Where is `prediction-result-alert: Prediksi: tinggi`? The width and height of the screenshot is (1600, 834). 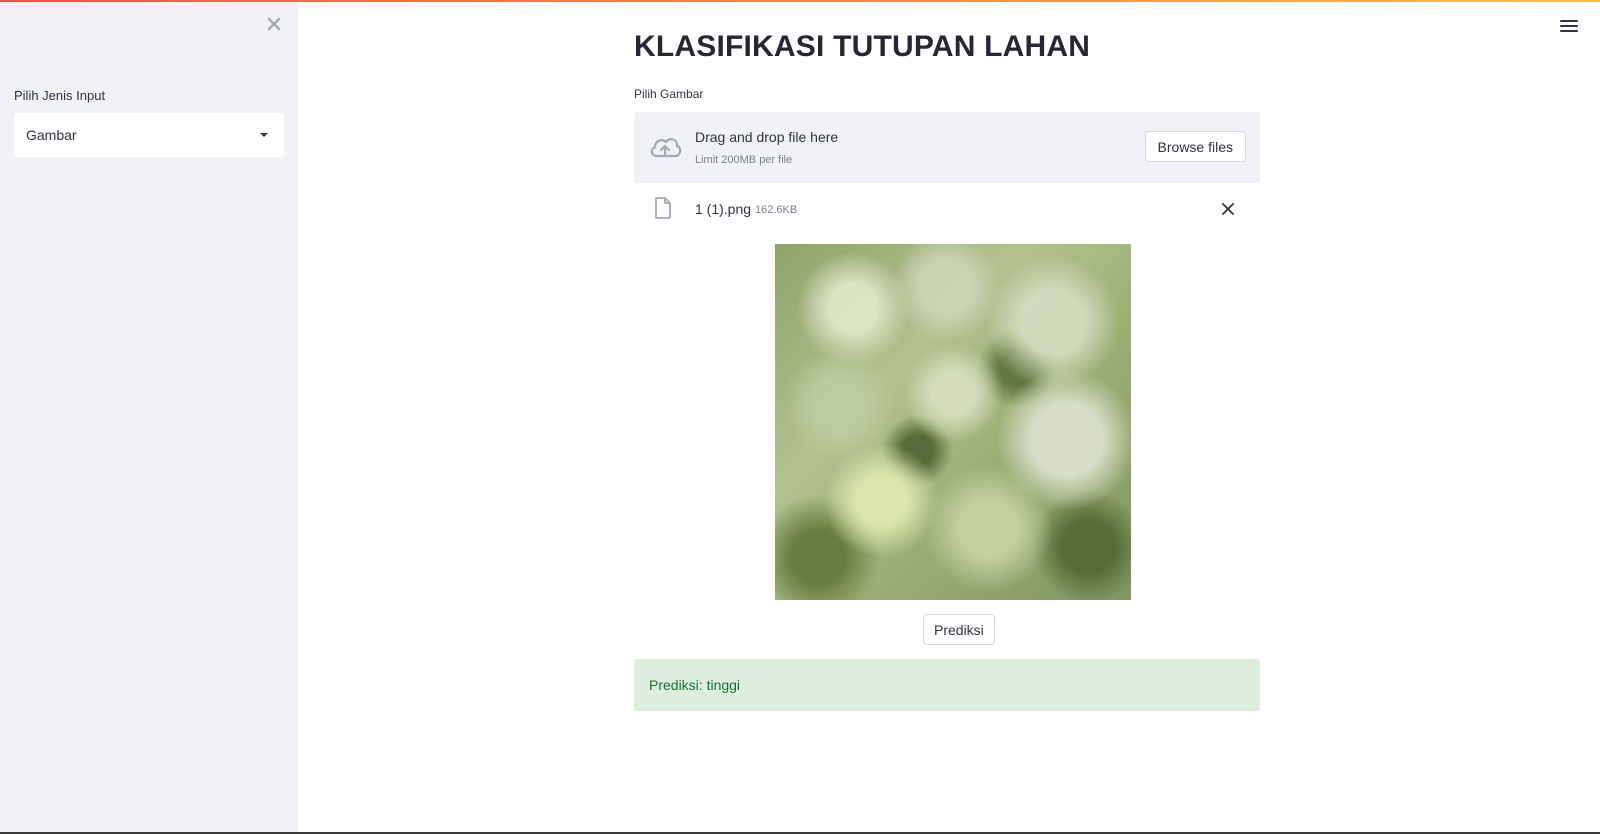
prediction-result-alert: Prediksi: tinggi is located at coordinates (947, 685).